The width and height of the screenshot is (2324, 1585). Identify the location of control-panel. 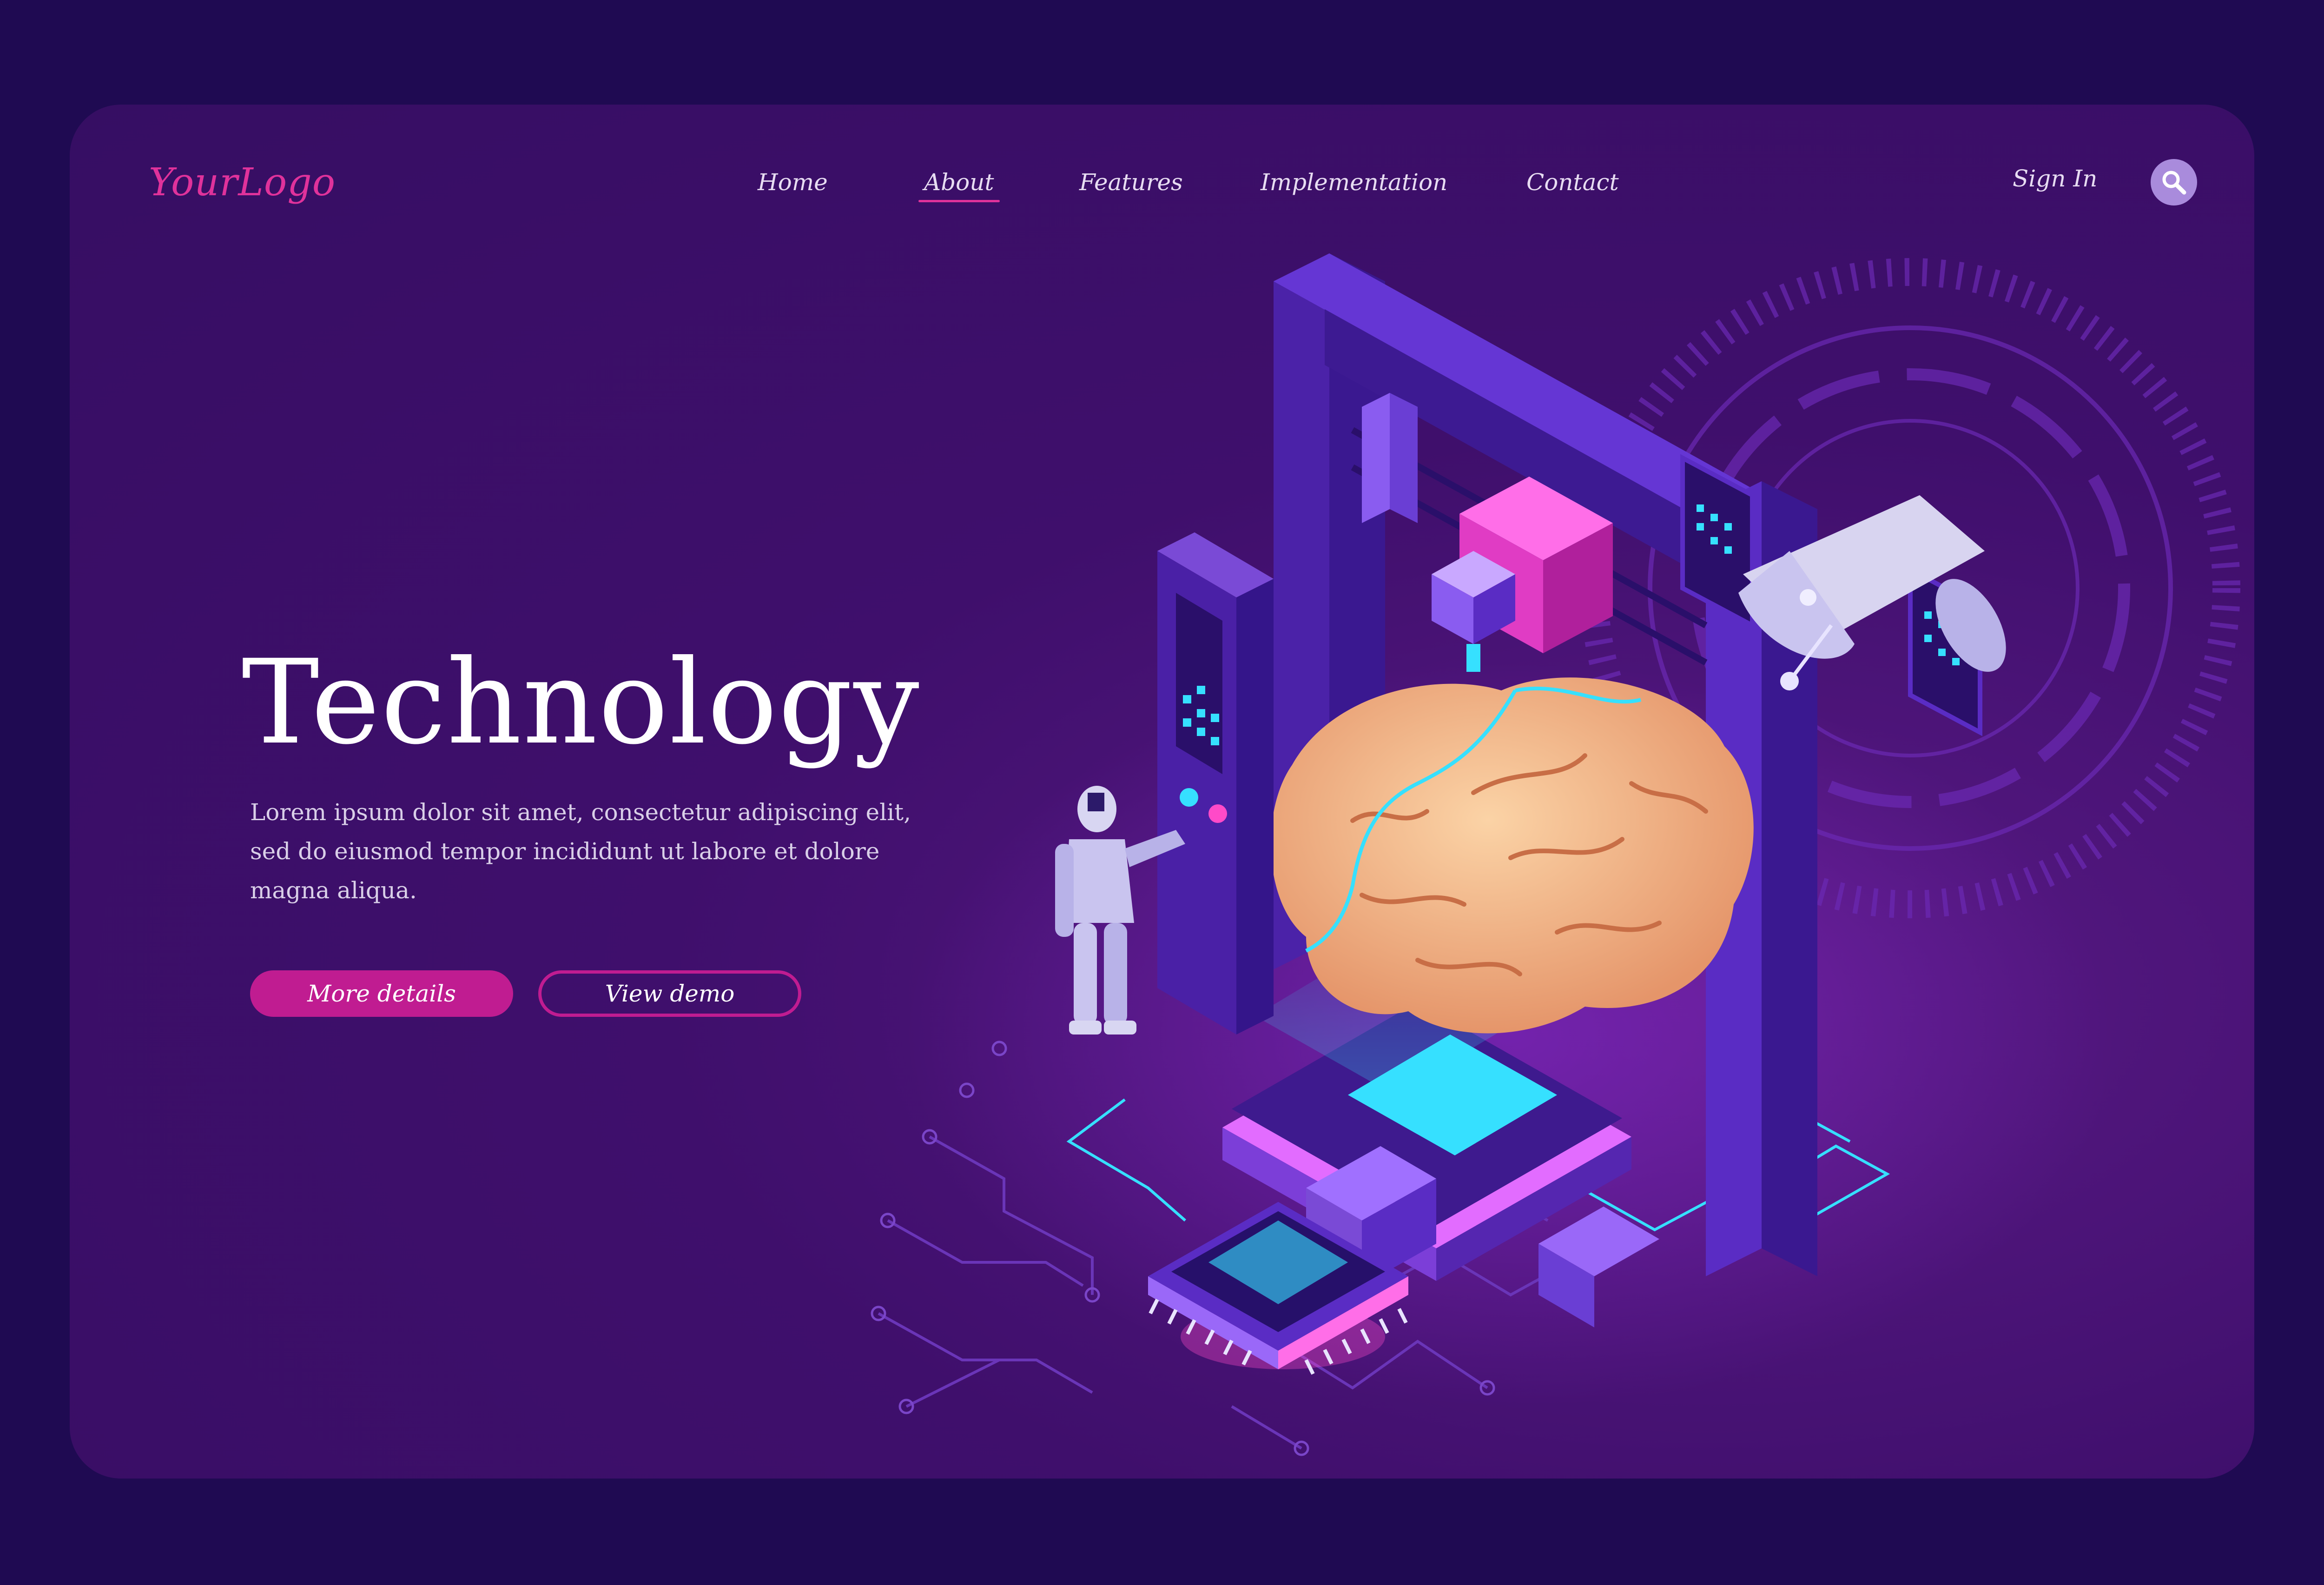
(1215, 784).